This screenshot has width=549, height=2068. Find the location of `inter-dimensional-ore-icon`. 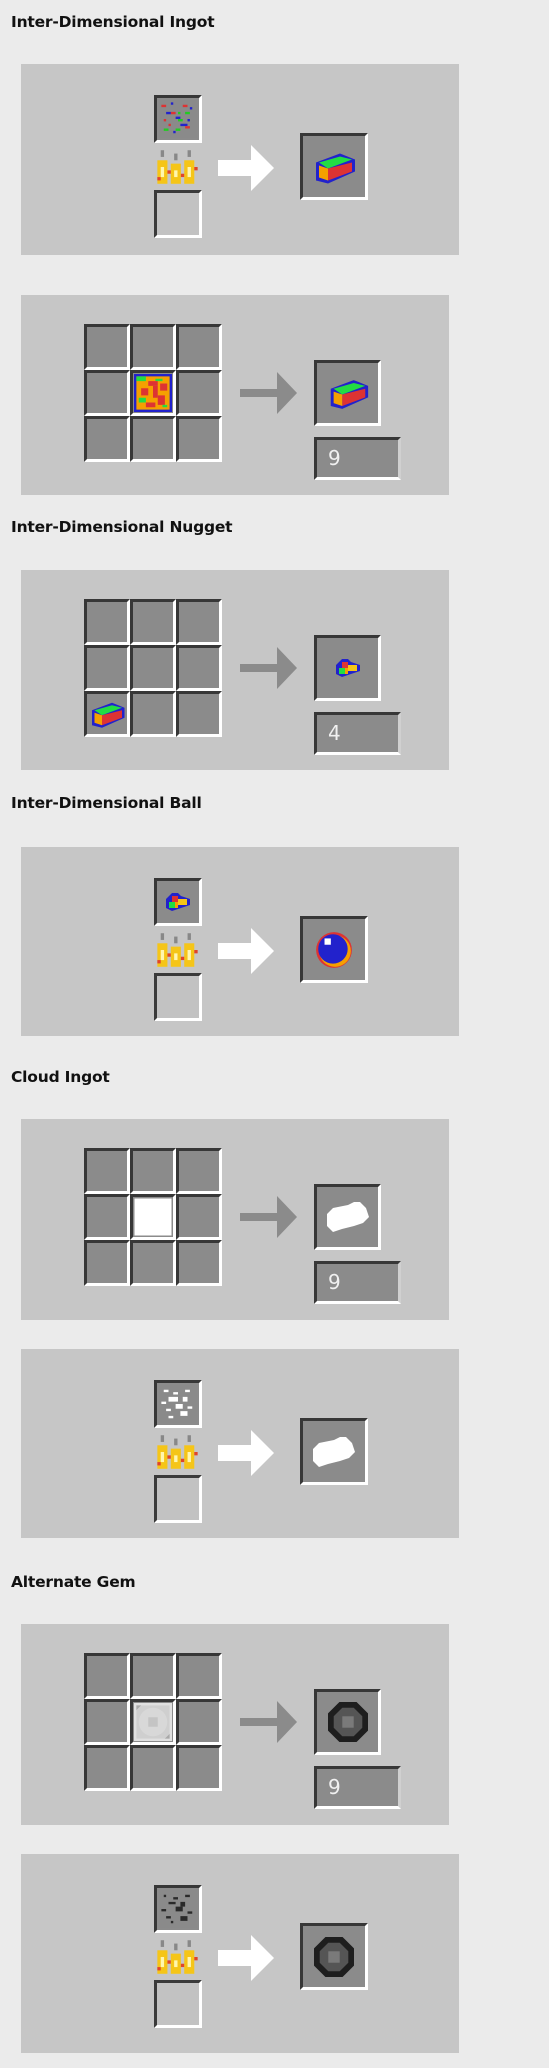

inter-dimensional-ore-icon is located at coordinates (178, 119).